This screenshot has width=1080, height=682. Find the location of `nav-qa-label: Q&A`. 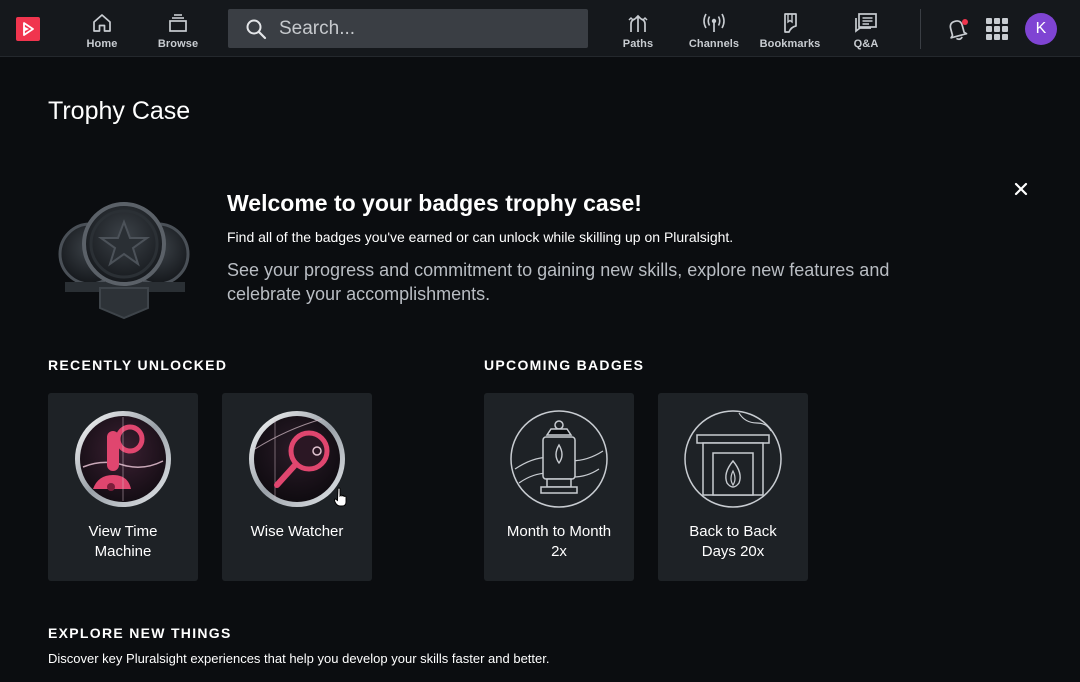

nav-qa-label: Q&A is located at coordinates (866, 44).